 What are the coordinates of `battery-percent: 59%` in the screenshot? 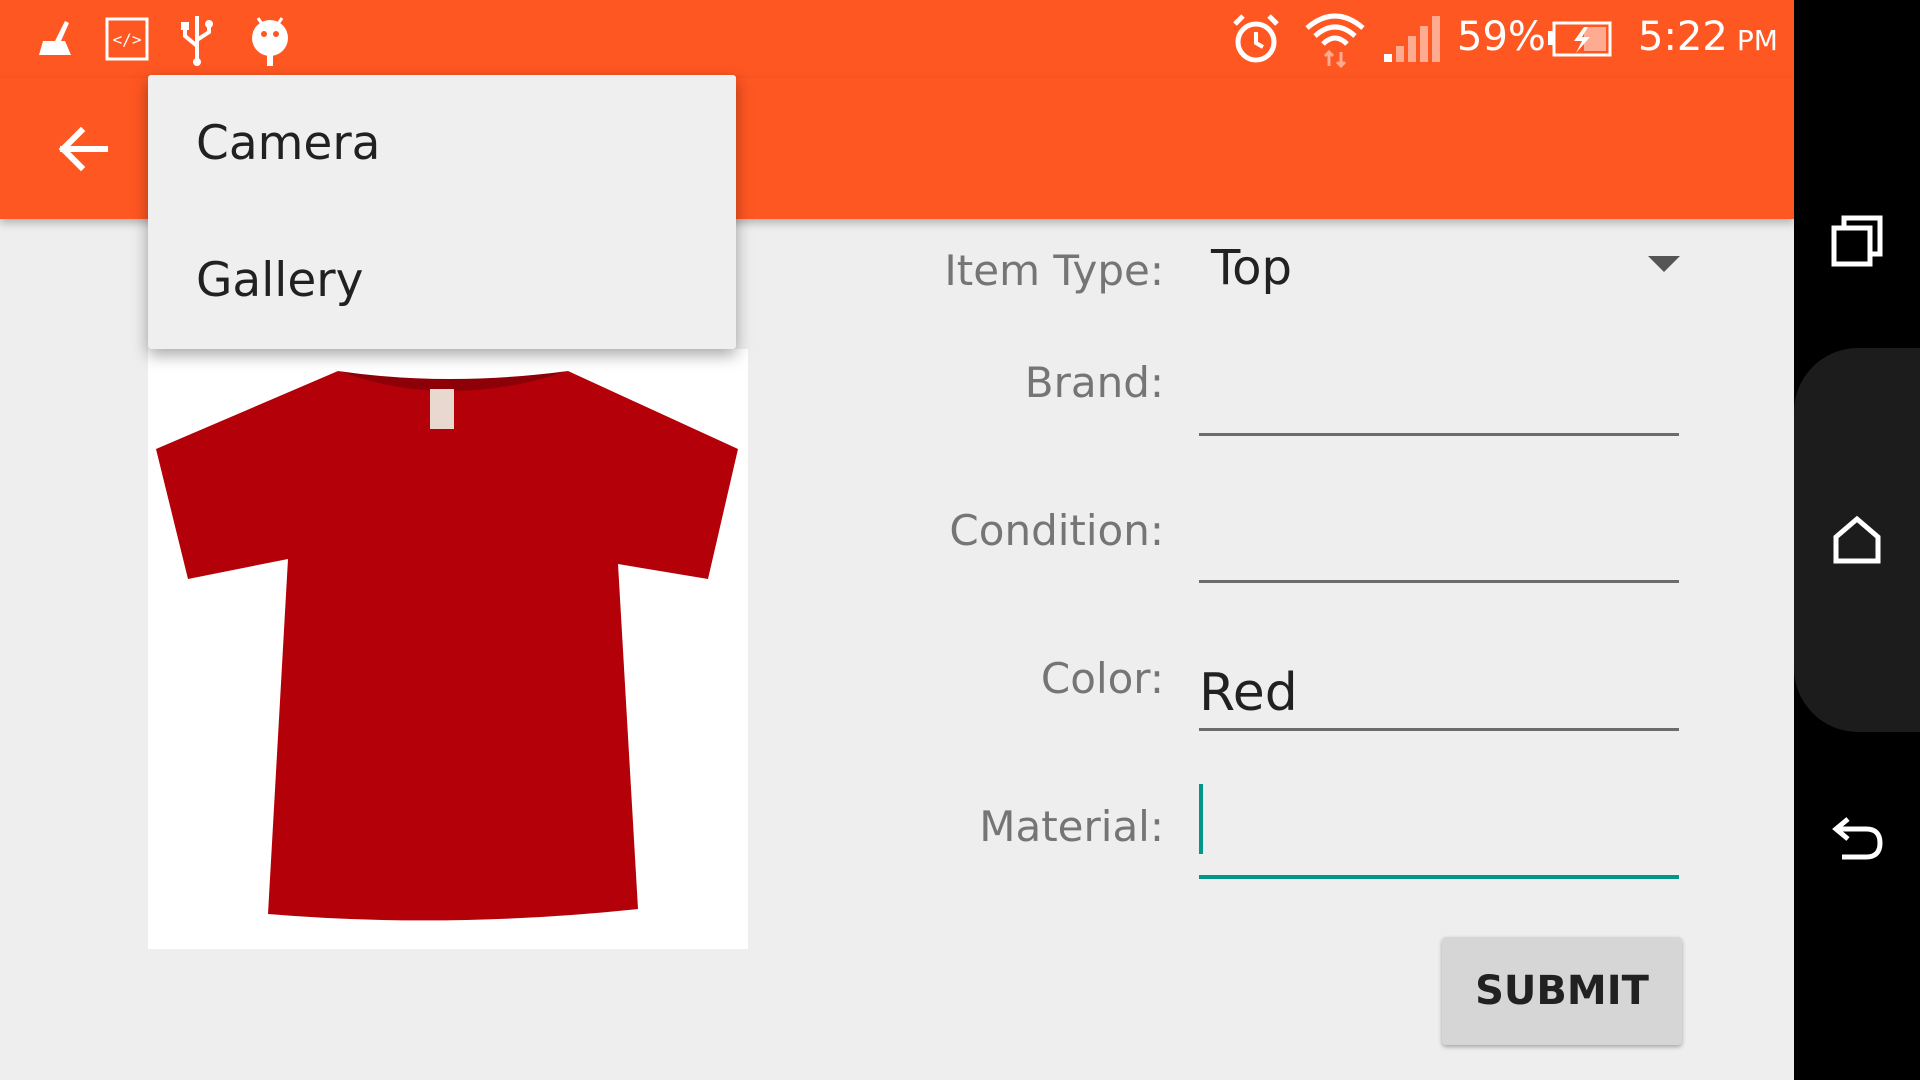 It's located at (1501, 37).